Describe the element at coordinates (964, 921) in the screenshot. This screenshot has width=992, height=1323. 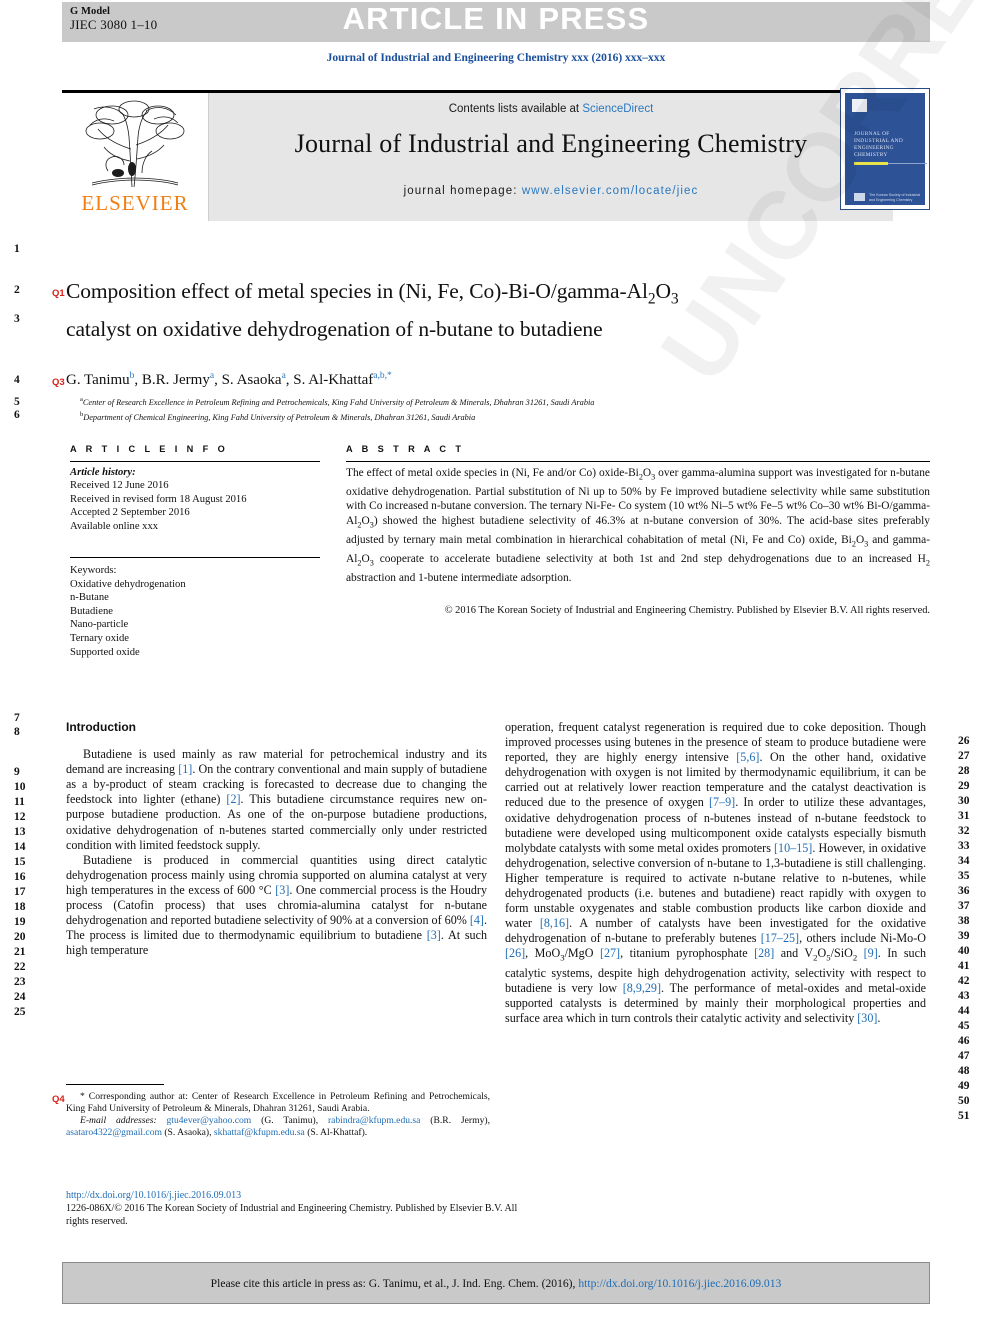
I see `line-number: 38` at that location.